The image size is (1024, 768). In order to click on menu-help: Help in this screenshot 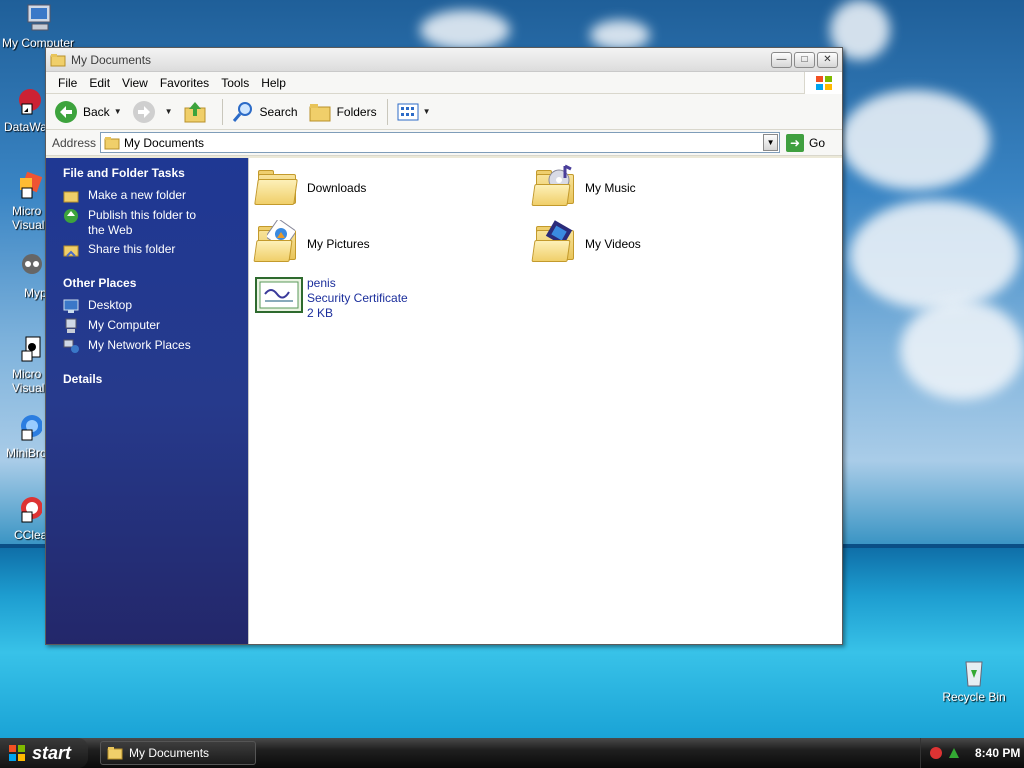, I will do `click(273, 83)`.